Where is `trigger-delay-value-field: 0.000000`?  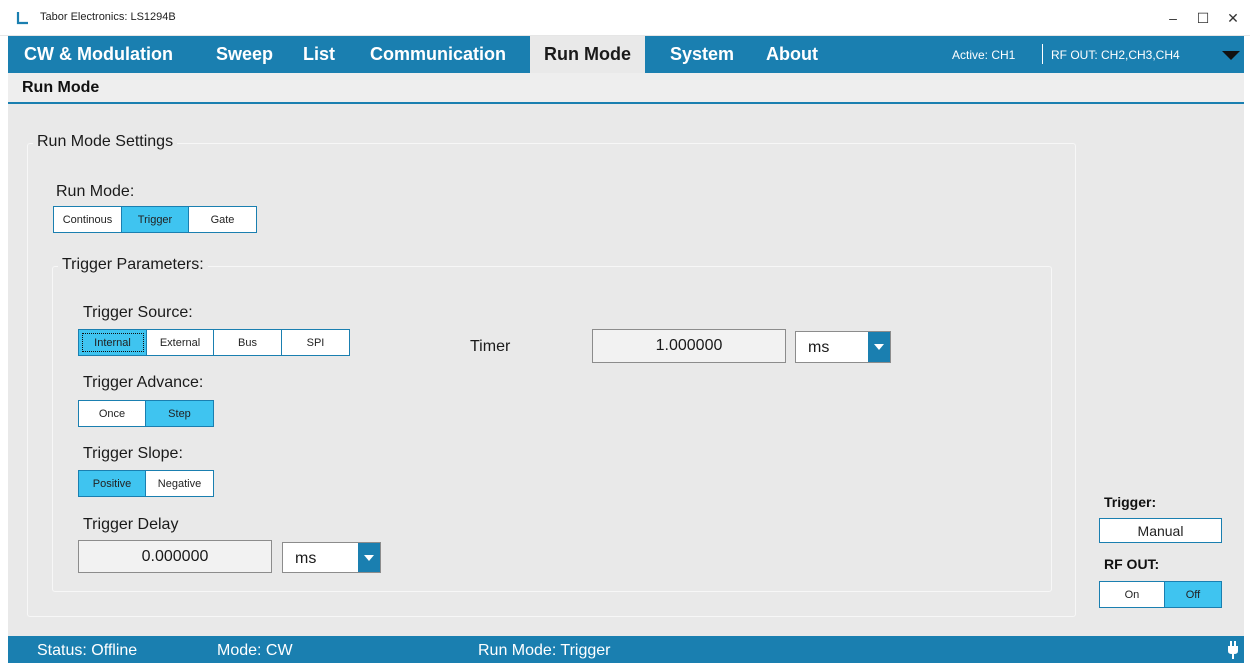
trigger-delay-value-field: 0.000000 is located at coordinates (175, 556).